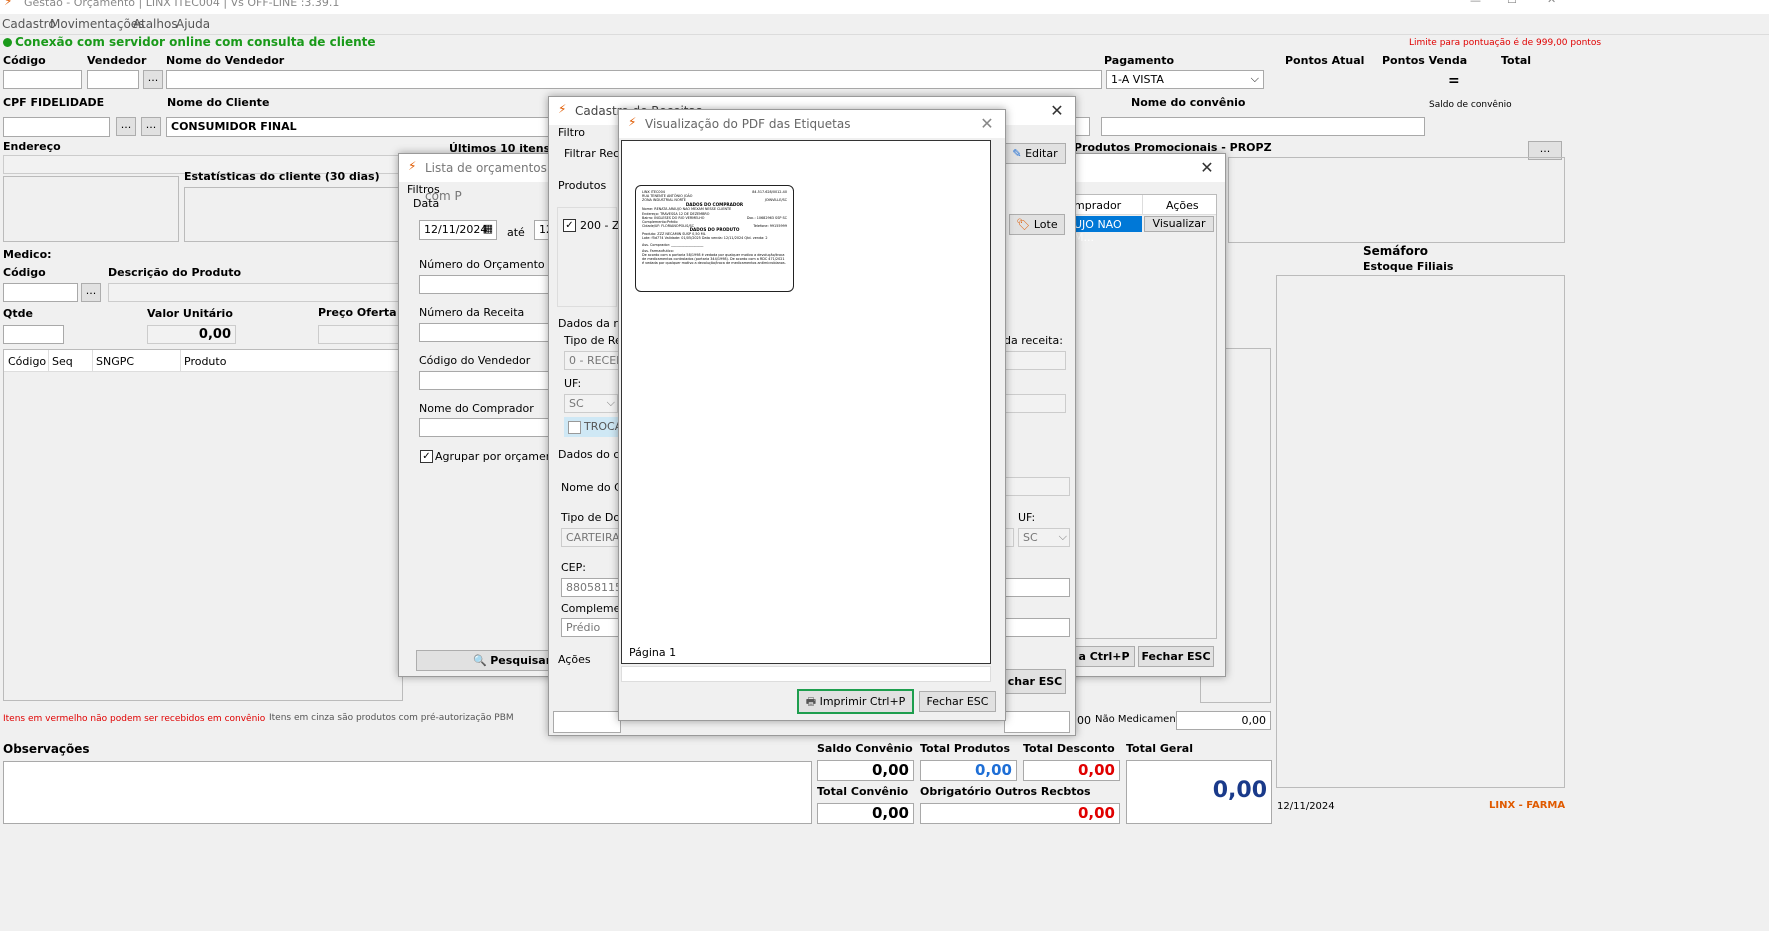 This screenshot has width=1769, height=931. Describe the element at coordinates (1037, 587) in the screenshot. I see `cep-extra-input` at that location.